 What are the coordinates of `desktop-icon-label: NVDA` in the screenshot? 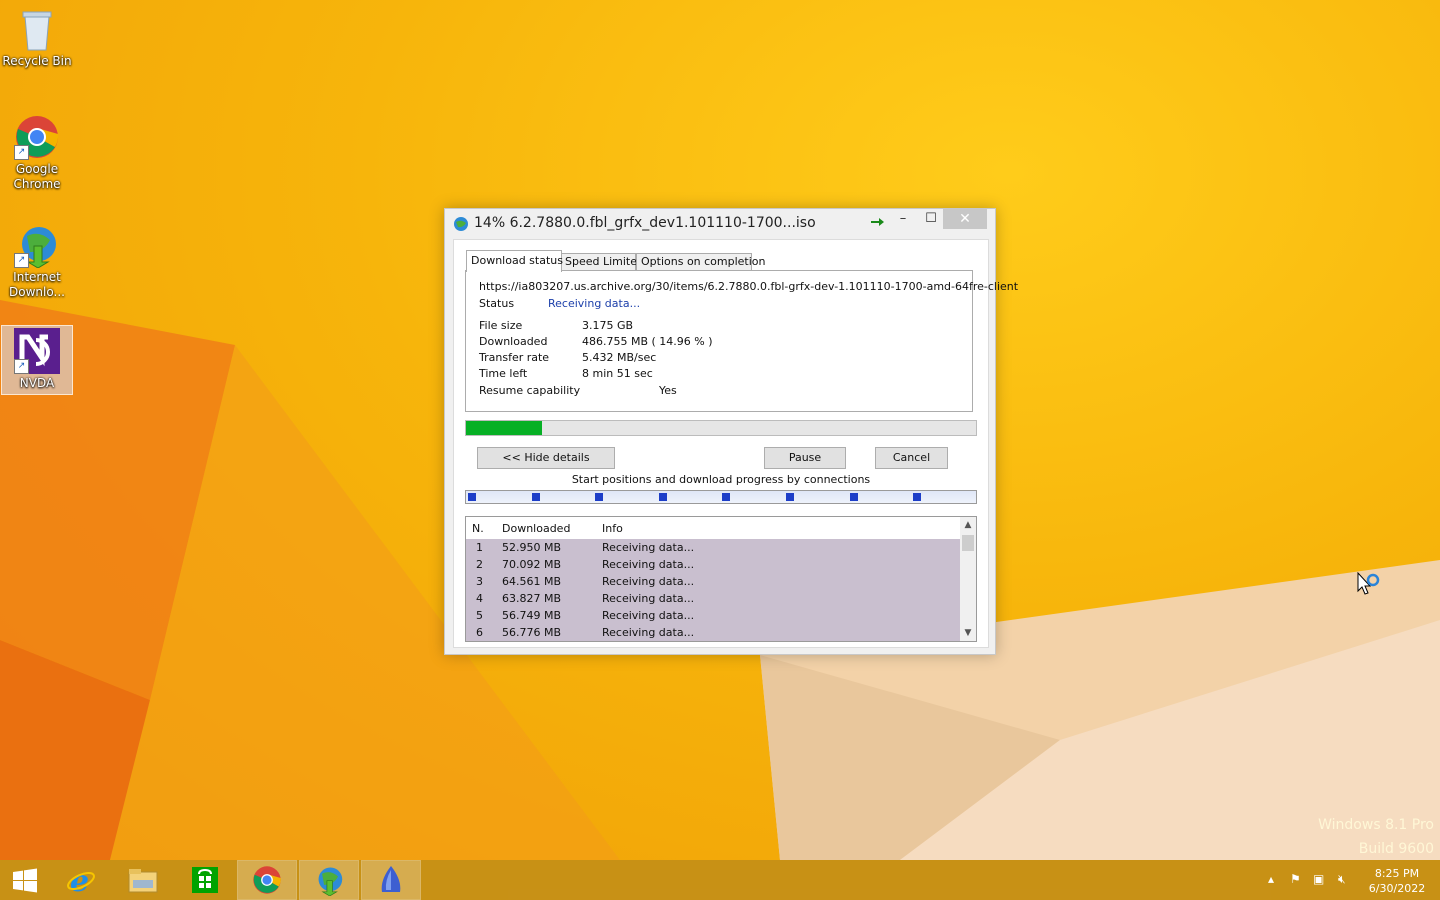 It's located at (37, 383).